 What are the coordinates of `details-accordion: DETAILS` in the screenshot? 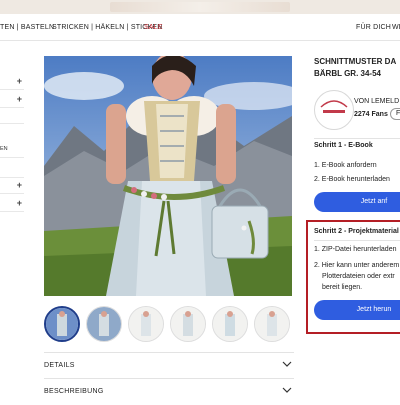 It's located at (169, 365).